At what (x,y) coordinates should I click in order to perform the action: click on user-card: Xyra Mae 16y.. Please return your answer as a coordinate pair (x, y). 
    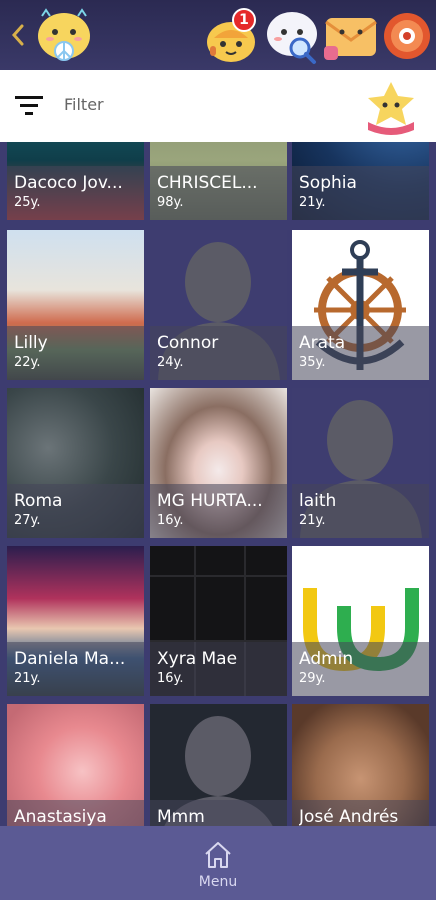
    Looking at the image, I should click on (218, 621).